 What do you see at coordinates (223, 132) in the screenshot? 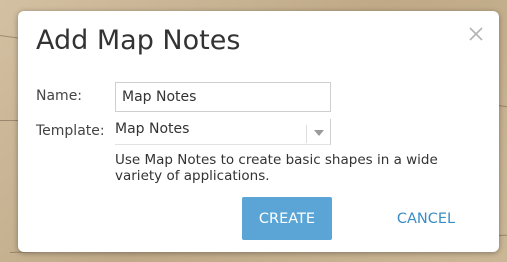
I see `template-select: Map Notes` at bounding box center [223, 132].